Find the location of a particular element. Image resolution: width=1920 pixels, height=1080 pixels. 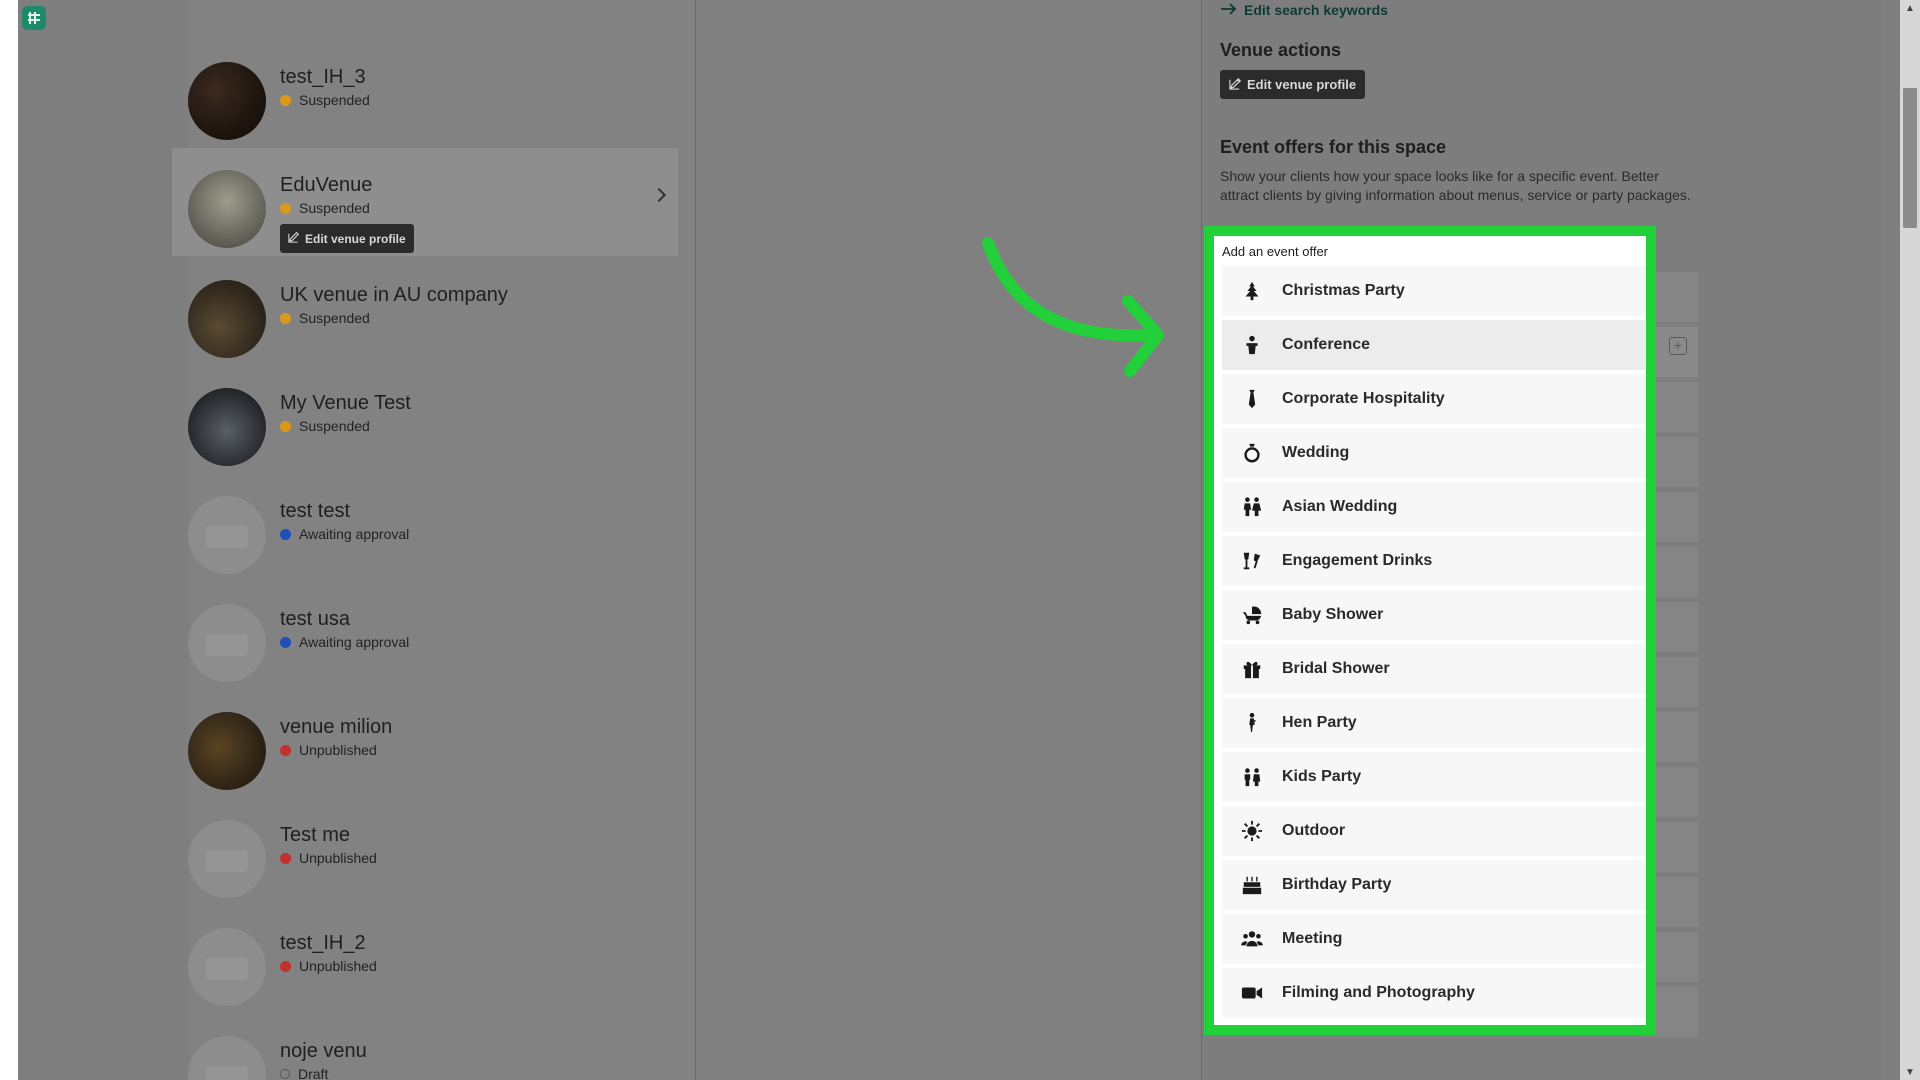

birthday-cake-icon is located at coordinates (1252, 885).